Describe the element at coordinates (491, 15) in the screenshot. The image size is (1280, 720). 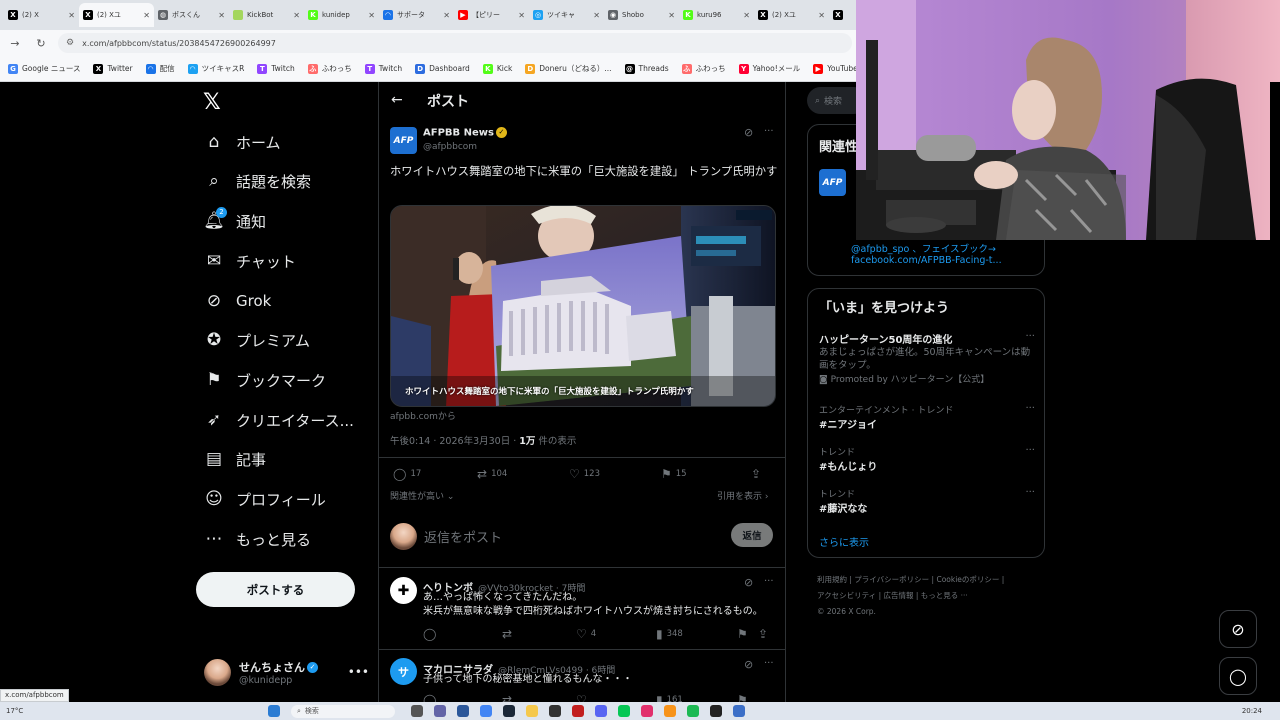
I see `browser-tab: ▶ 【ピリー ✕` at that location.